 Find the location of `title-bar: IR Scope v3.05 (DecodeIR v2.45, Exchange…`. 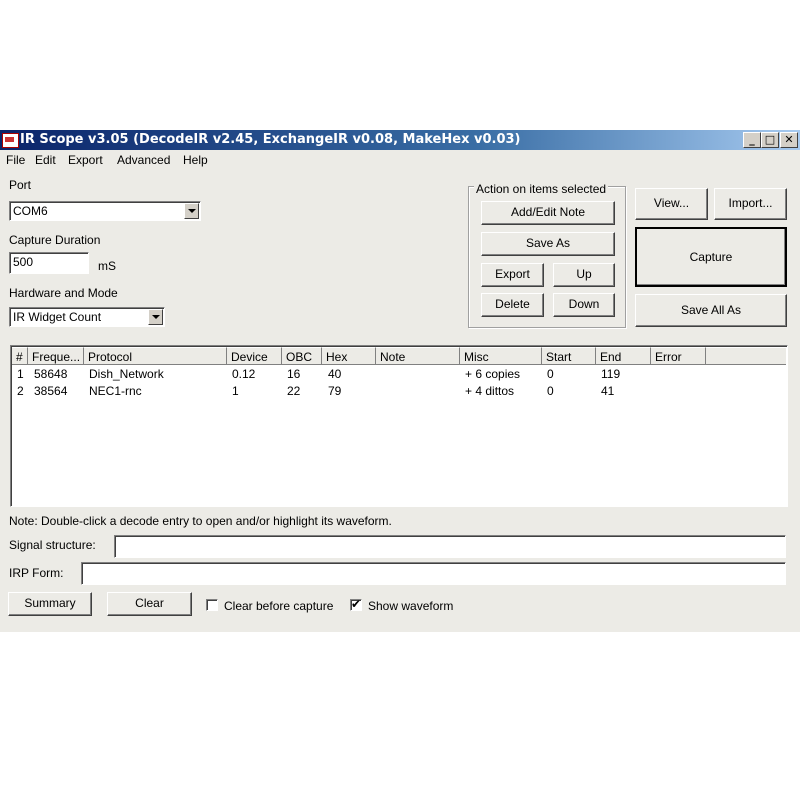

title-bar: IR Scope v3.05 (DecodeIR v2.45, Exchange… is located at coordinates (400, 140).